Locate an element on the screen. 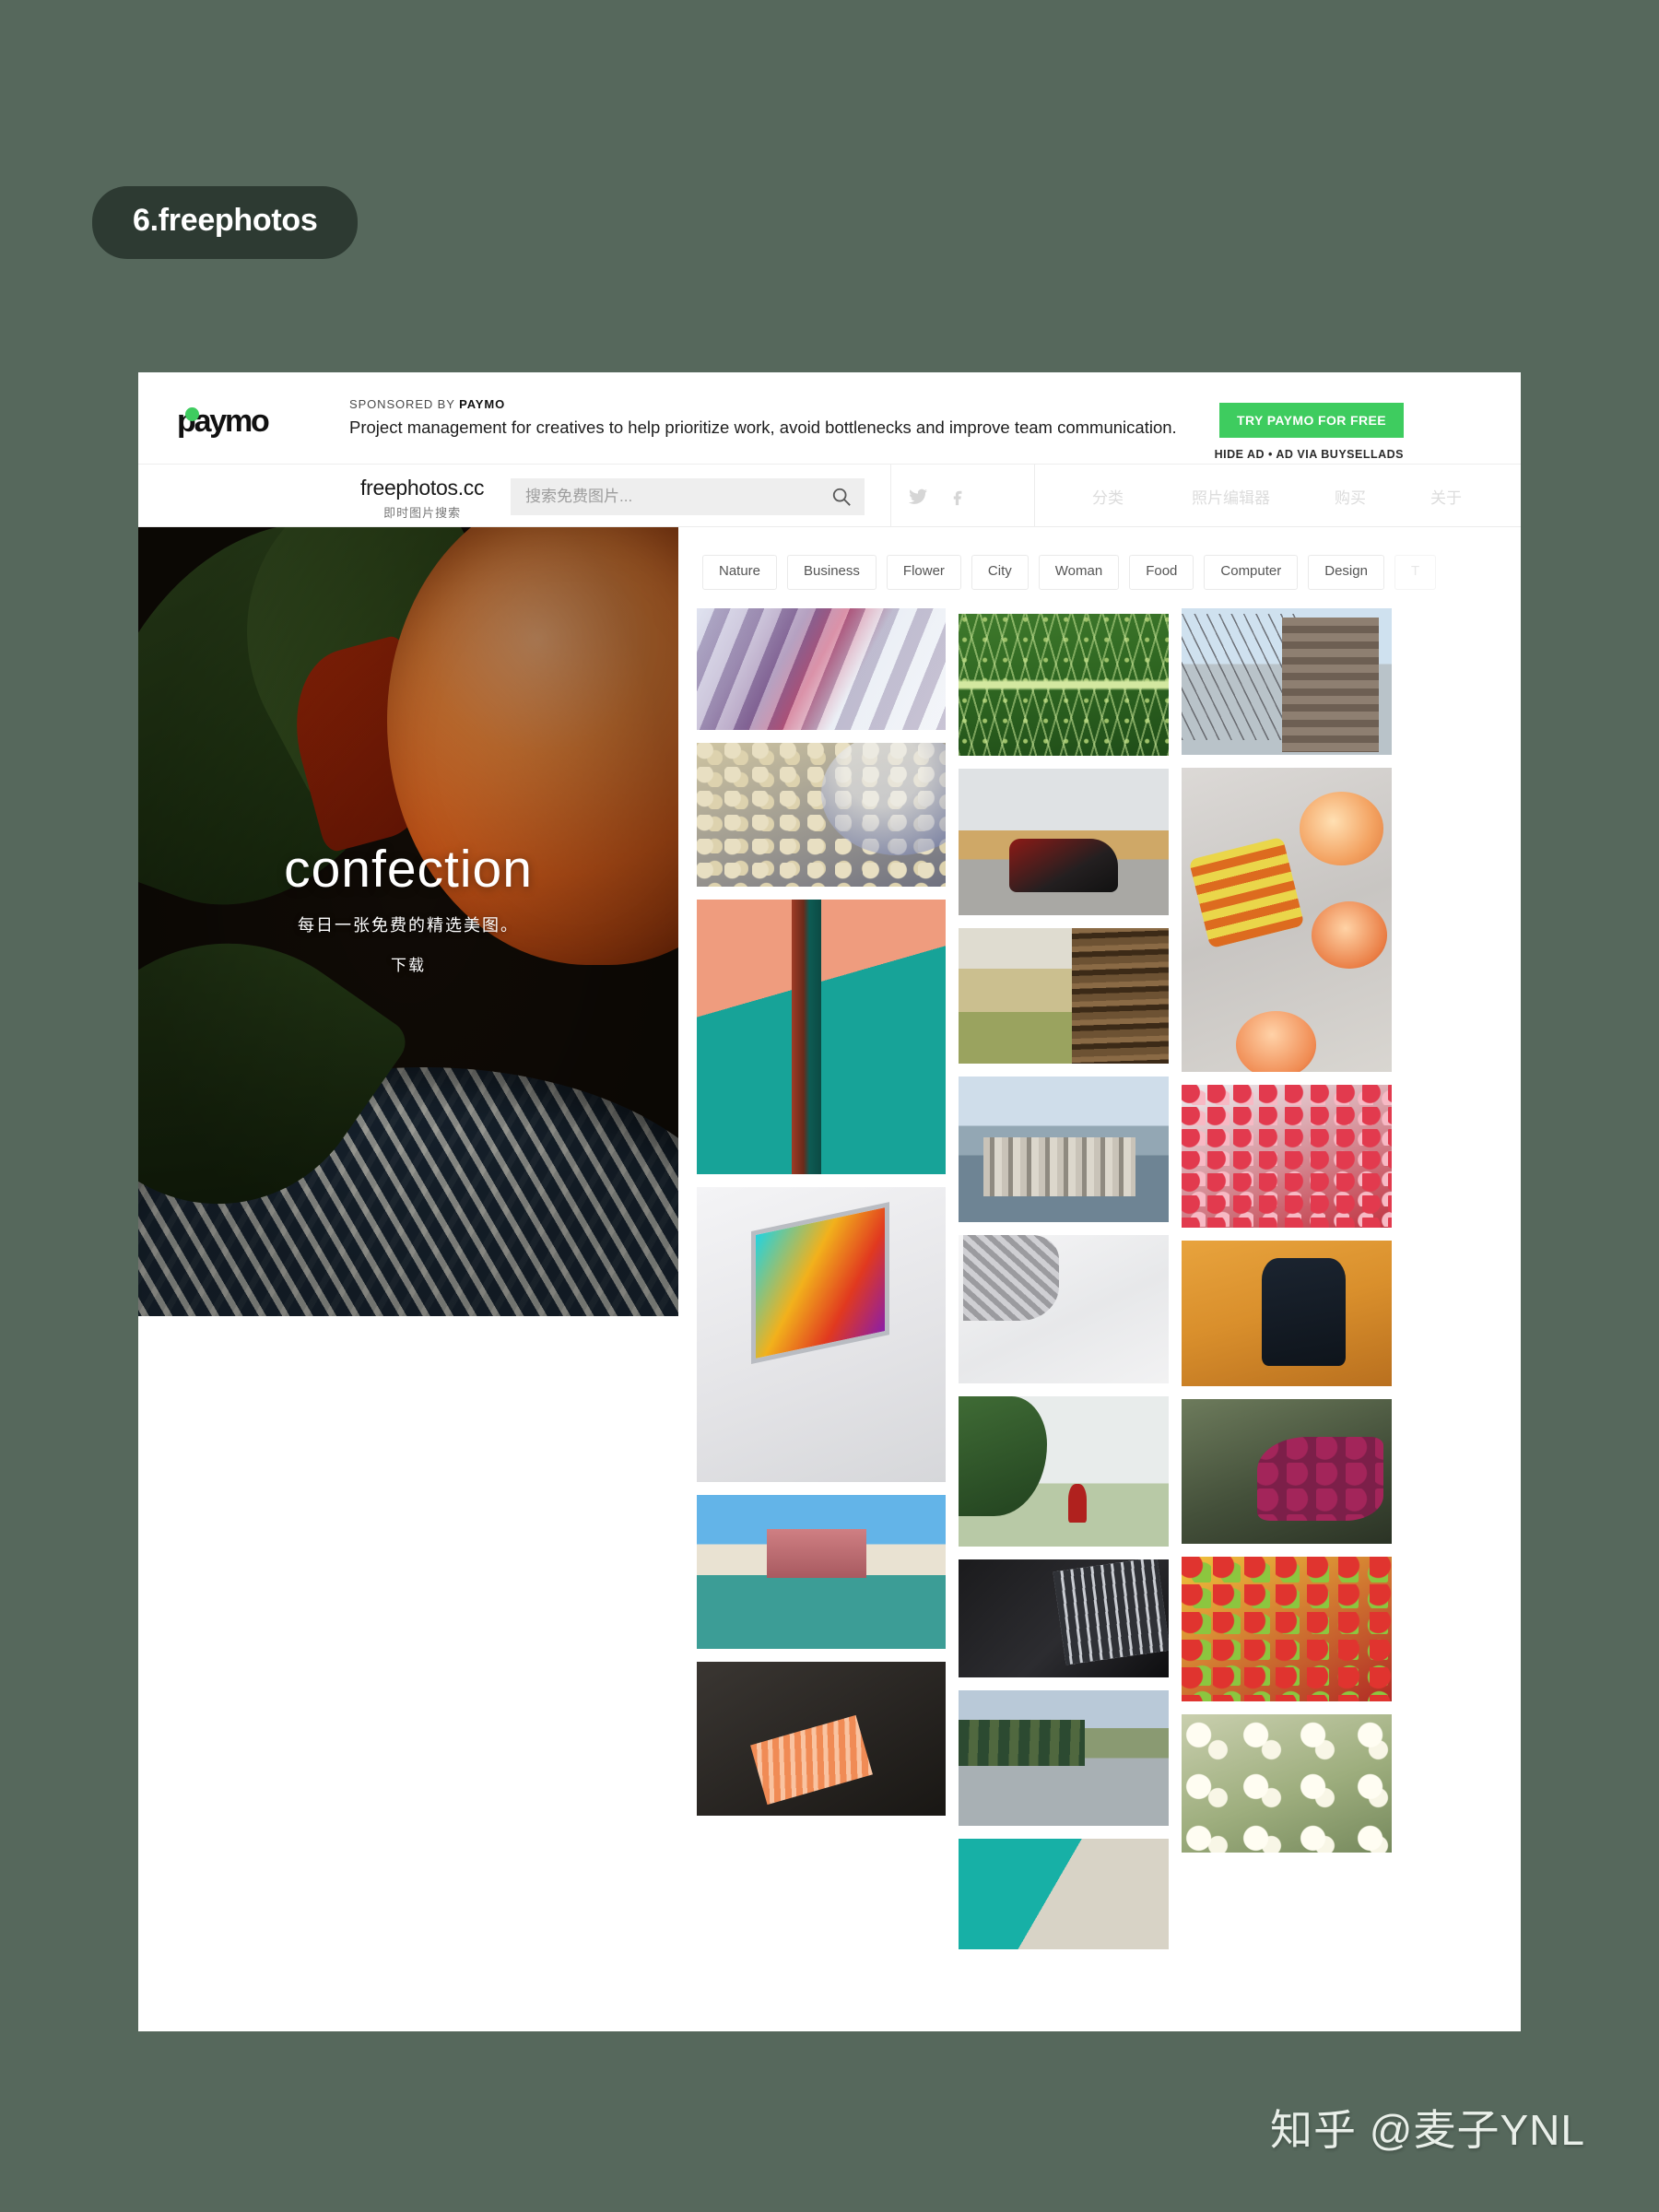  facebook-icon is located at coordinates (957, 499).